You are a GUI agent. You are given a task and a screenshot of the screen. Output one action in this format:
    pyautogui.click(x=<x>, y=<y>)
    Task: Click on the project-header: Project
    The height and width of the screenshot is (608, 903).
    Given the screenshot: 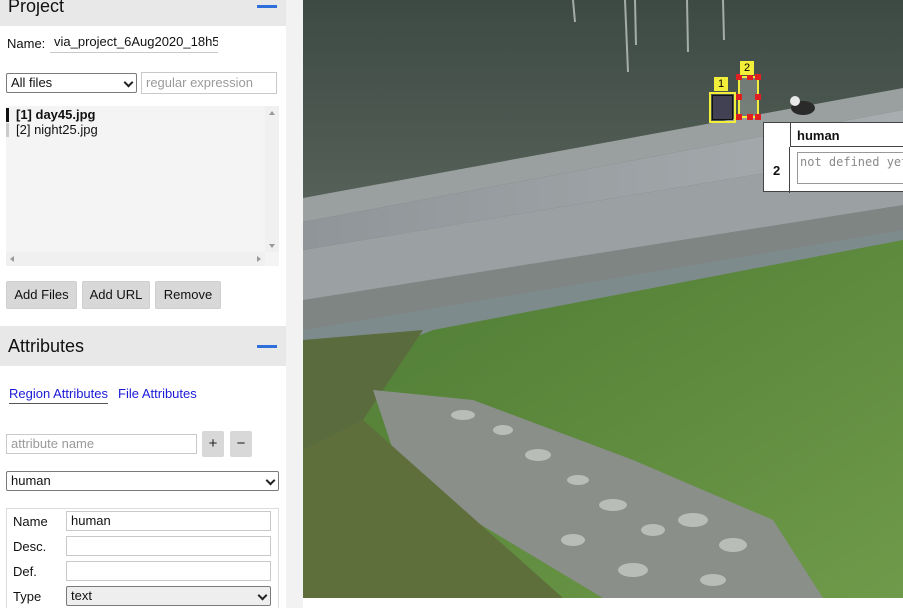 What is the action you would take?
    pyautogui.click(x=143, y=13)
    